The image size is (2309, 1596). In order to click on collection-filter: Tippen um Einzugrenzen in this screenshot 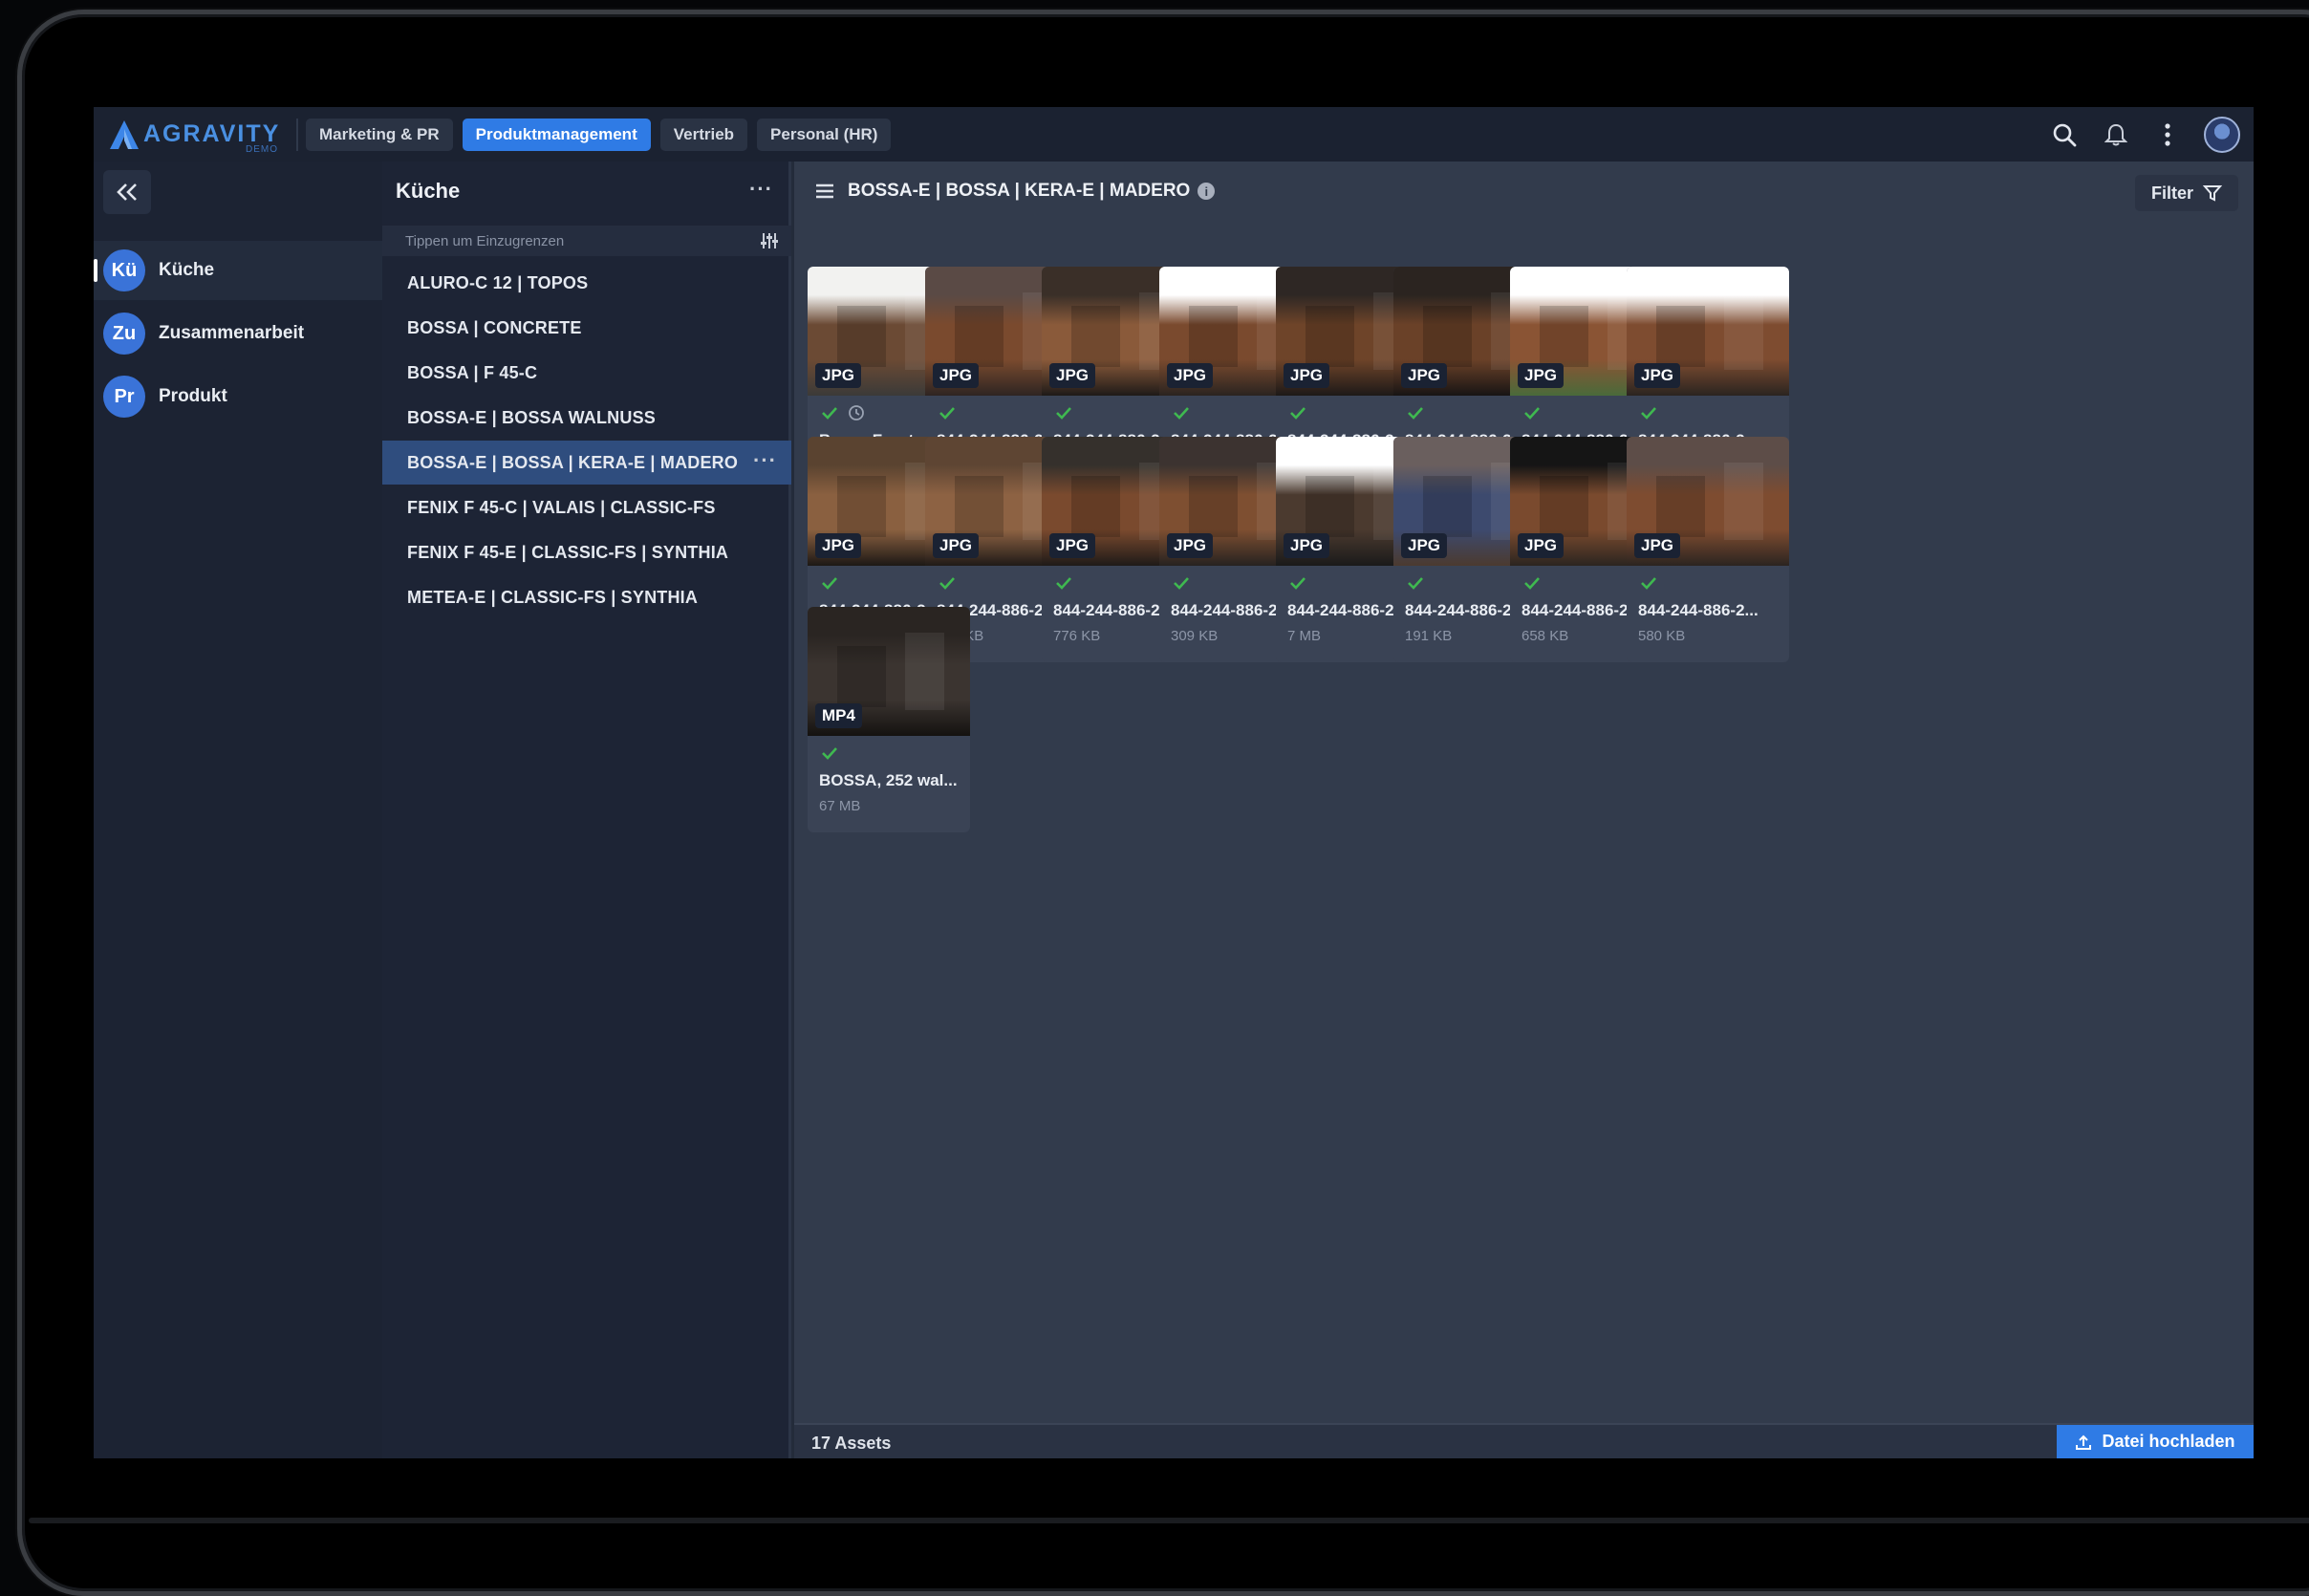, I will do `click(586, 241)`.